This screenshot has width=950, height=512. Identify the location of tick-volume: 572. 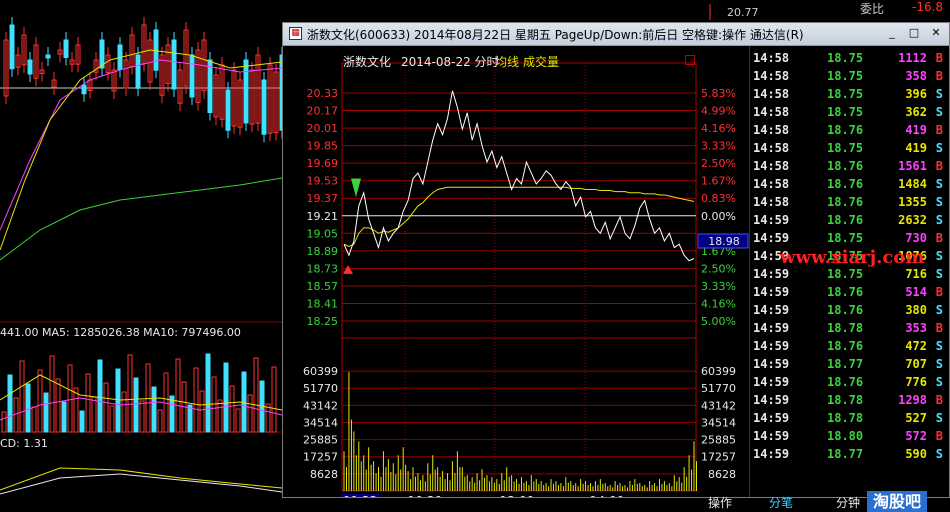
(916, 436).